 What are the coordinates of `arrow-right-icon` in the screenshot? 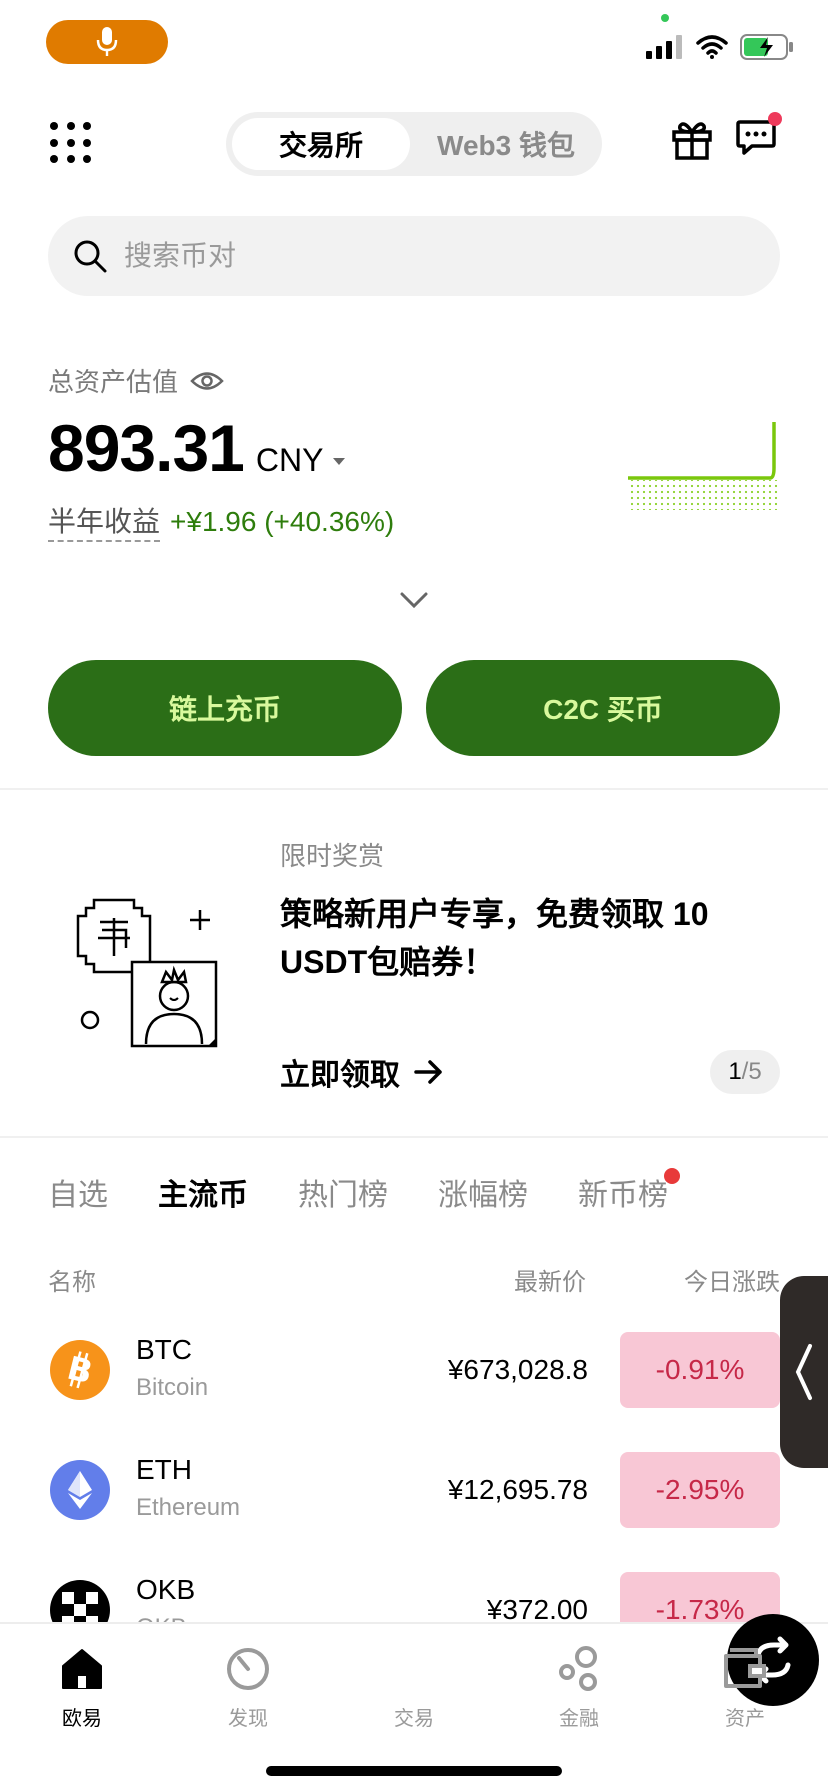 It's located at (428, 1072).